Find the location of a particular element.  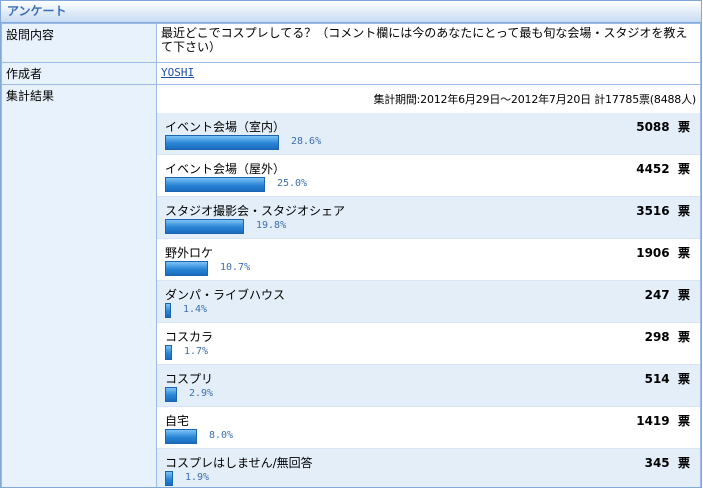

result-item-votes: 1419 票 is located at coordinates (663, 421).